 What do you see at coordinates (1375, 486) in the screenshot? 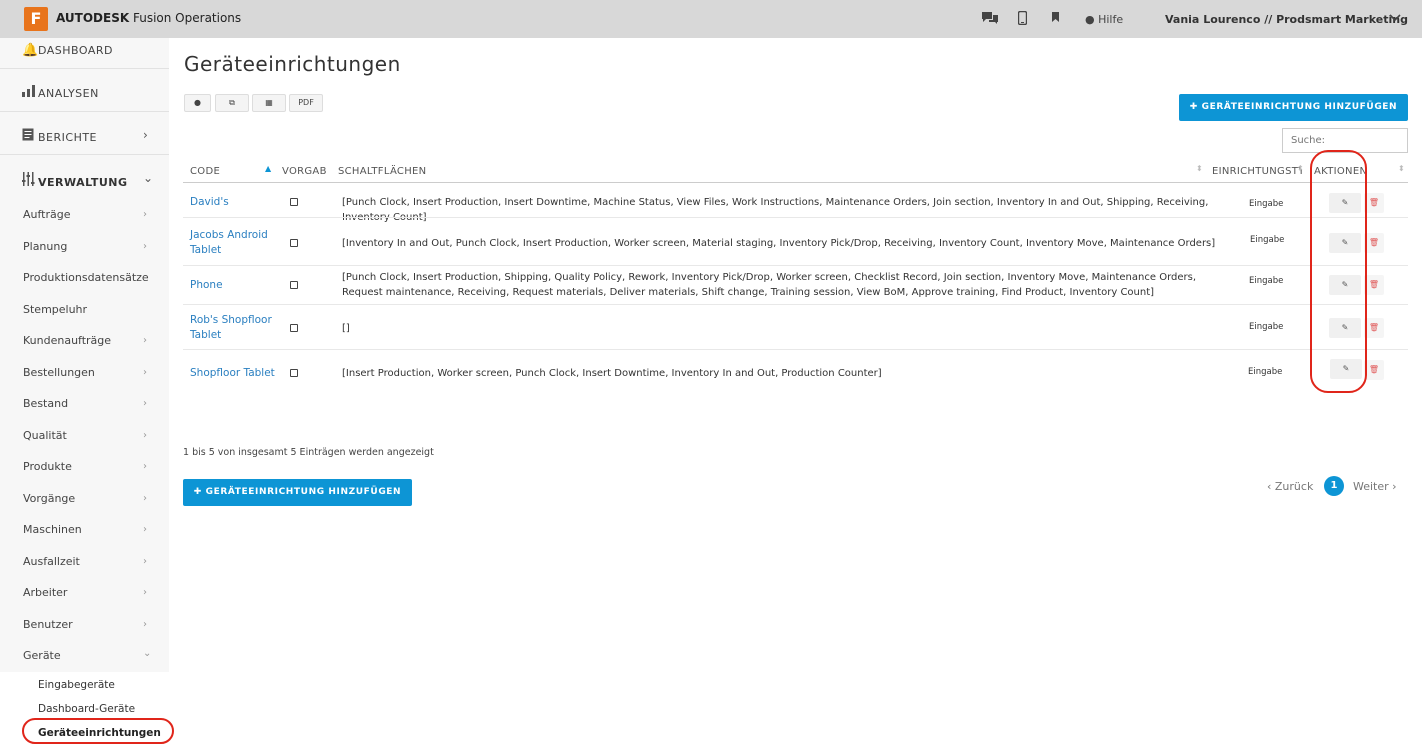
I see `pager-next: Weiter ›` at bounding box center [1375, 486].